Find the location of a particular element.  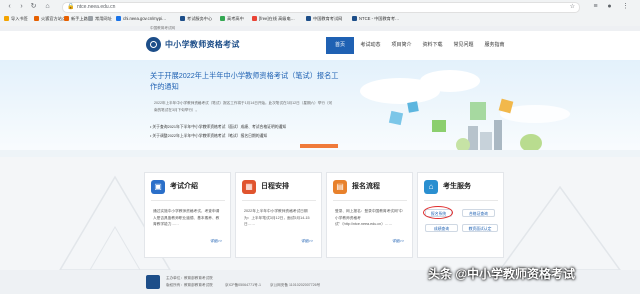

hero-link: • 关于查询2021年下半年中小学教师资格考试（面试）成绩、考试合格证明的通知 is located at coordinates (218, 127).